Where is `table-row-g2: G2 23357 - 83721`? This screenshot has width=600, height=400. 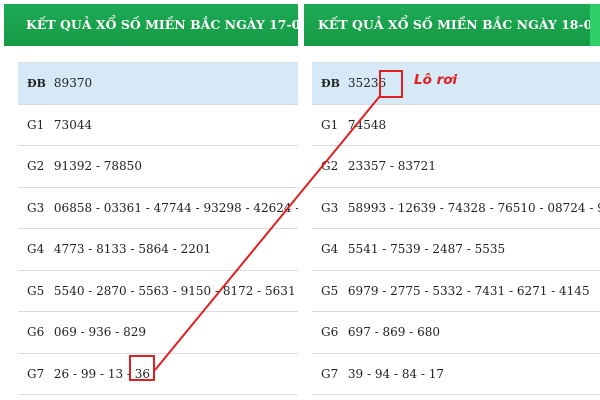 table-row-g2: G2 23357 - 83721 is located at coordinates (456, 166).